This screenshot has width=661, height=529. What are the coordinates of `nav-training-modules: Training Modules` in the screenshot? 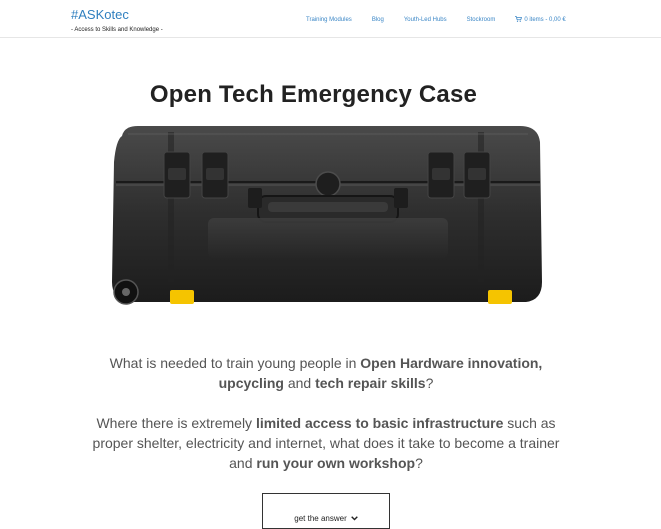 It's located at (329, 20).